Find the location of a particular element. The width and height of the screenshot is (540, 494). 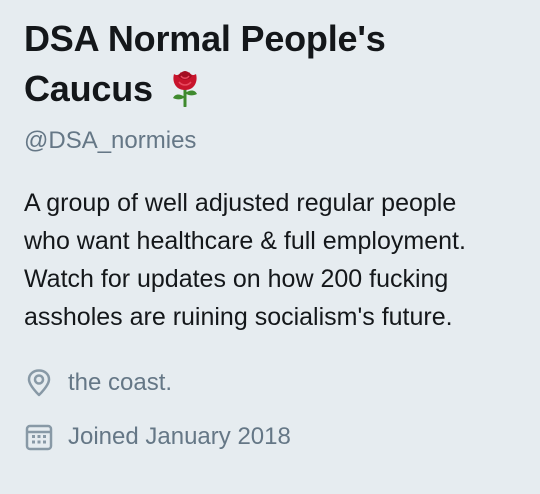

display-name-text: Caucus is located at coordinates (88, 88).